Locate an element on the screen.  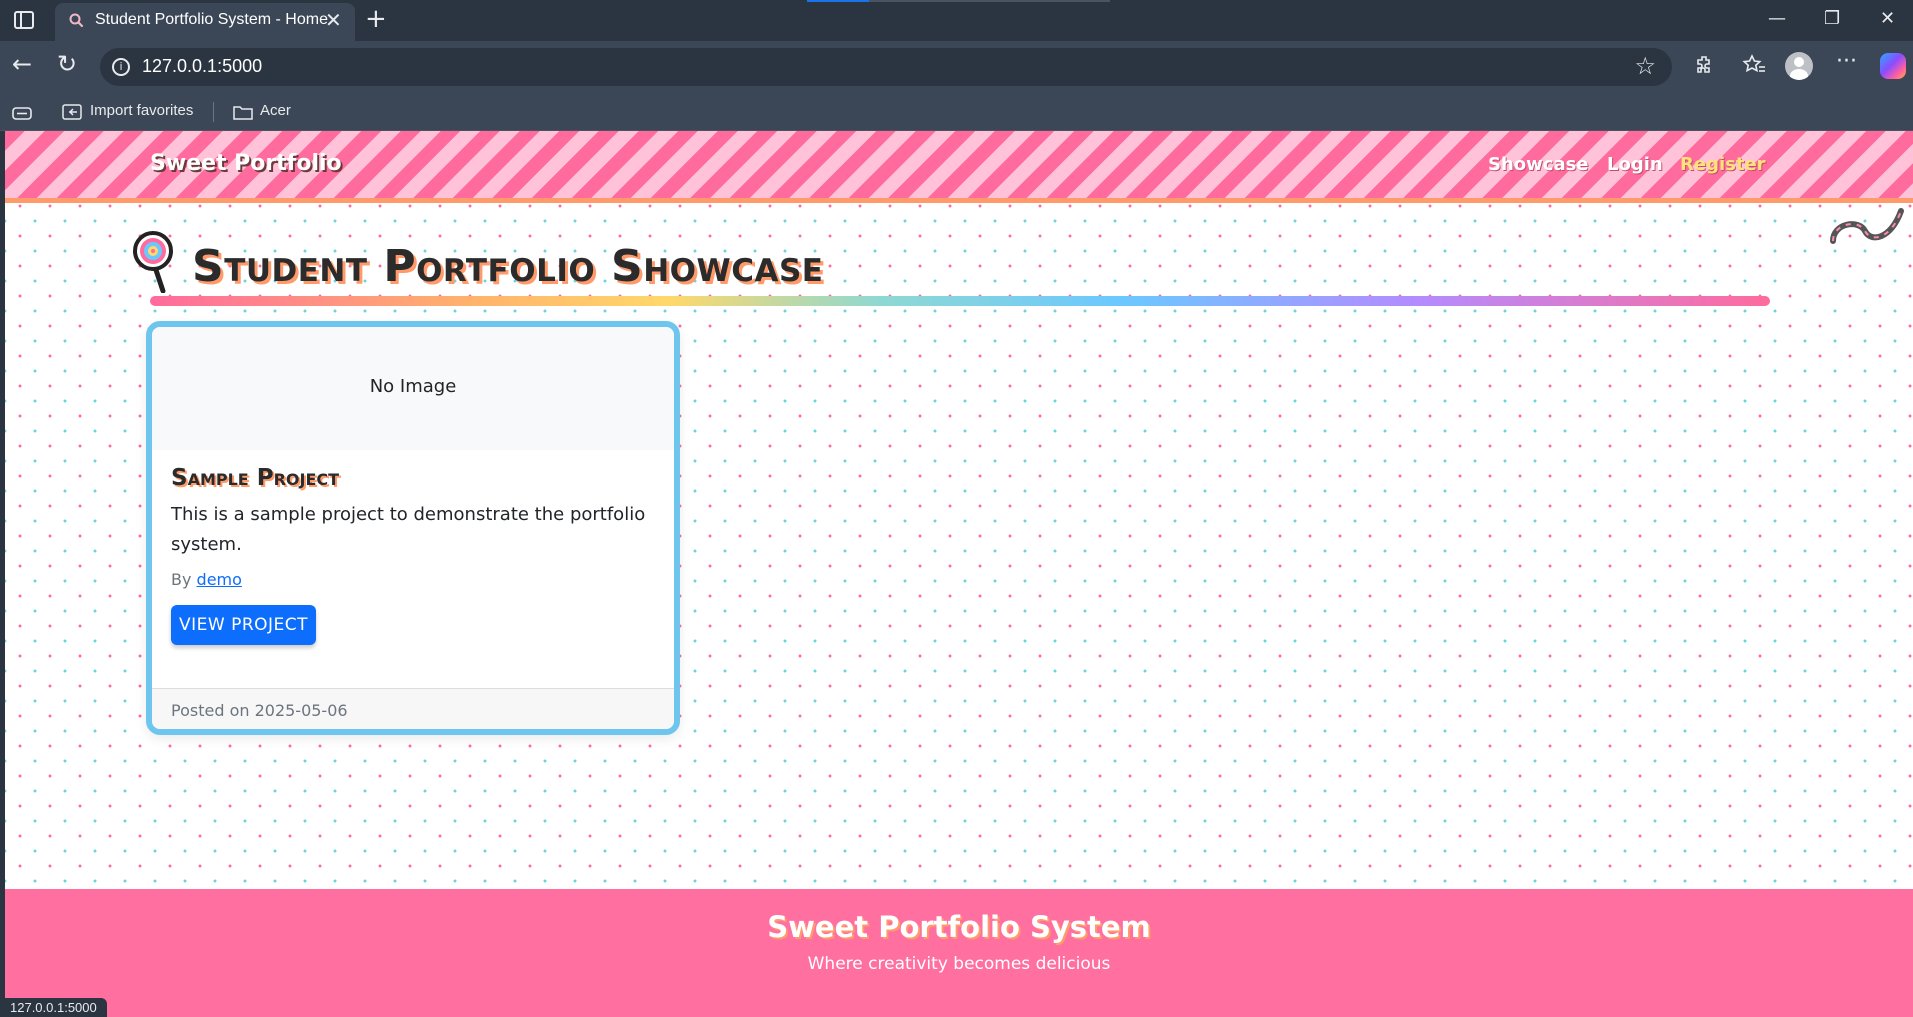
browser-tab-active: Student Portfolio System - Home ✕ is located at coordinates (205, 22).